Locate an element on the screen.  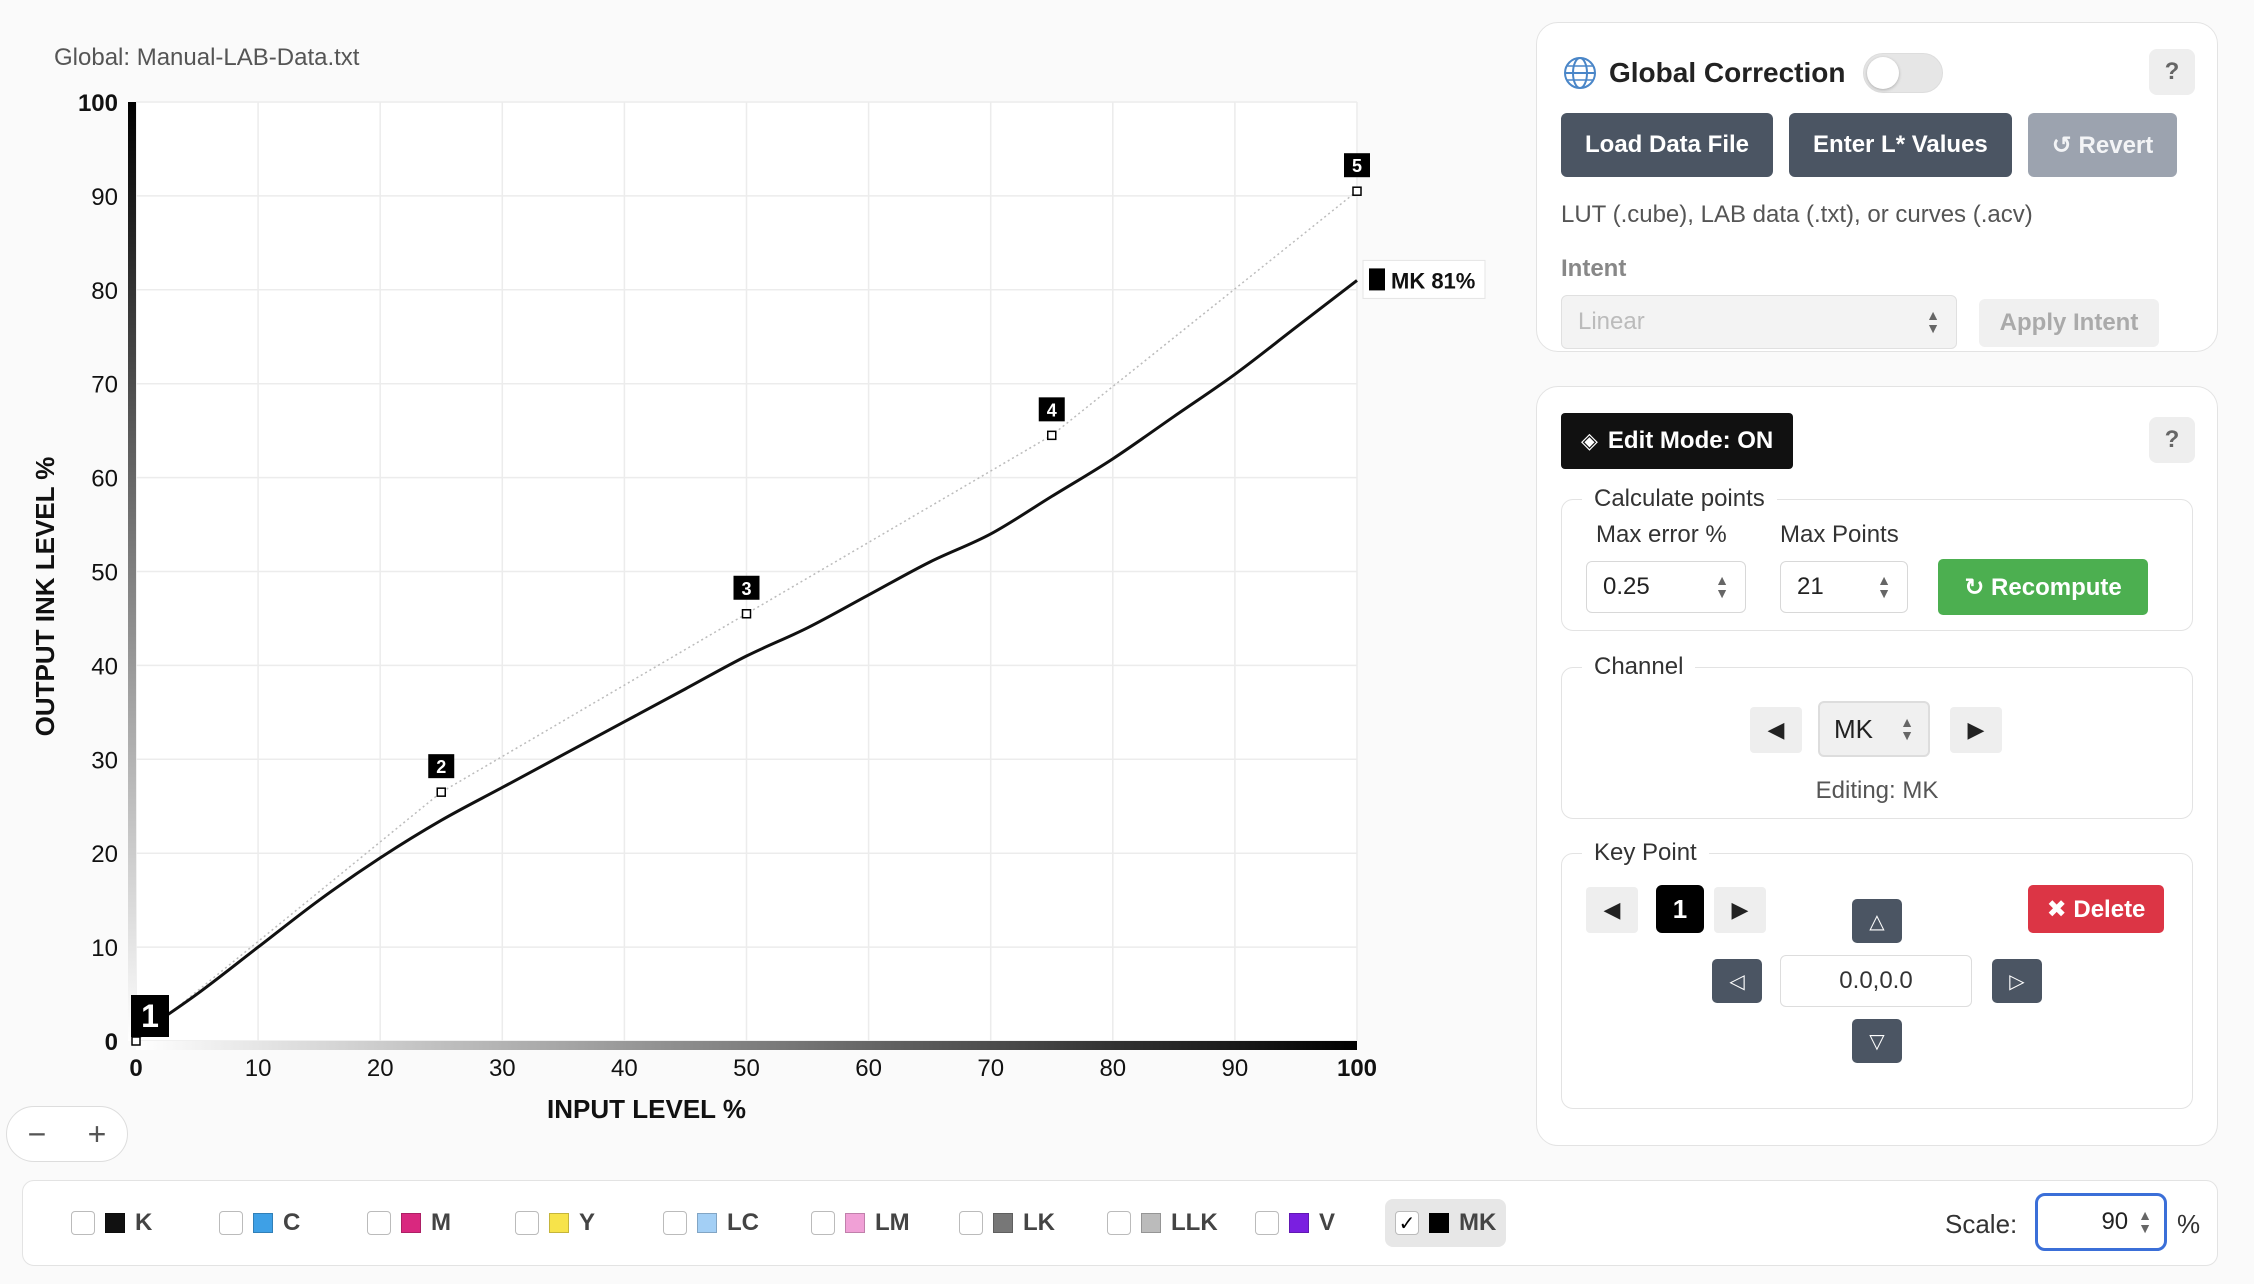
y-axis-gradient-bar is located at coordinates (132, 571).